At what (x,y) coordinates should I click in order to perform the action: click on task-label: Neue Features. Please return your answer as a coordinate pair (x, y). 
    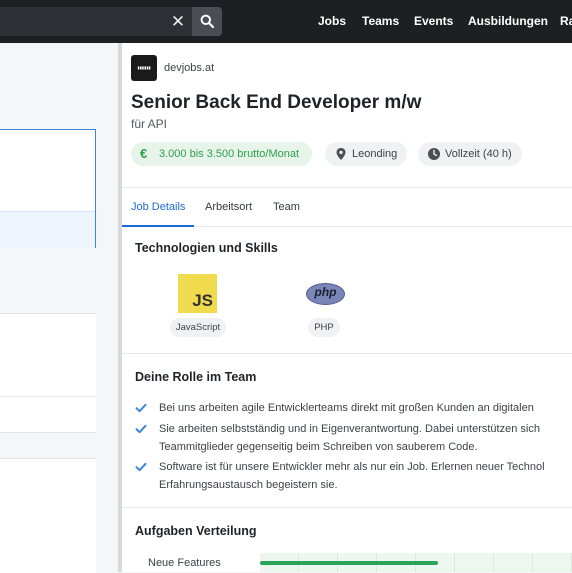
    Looking at the image, I should click on (184, 563).